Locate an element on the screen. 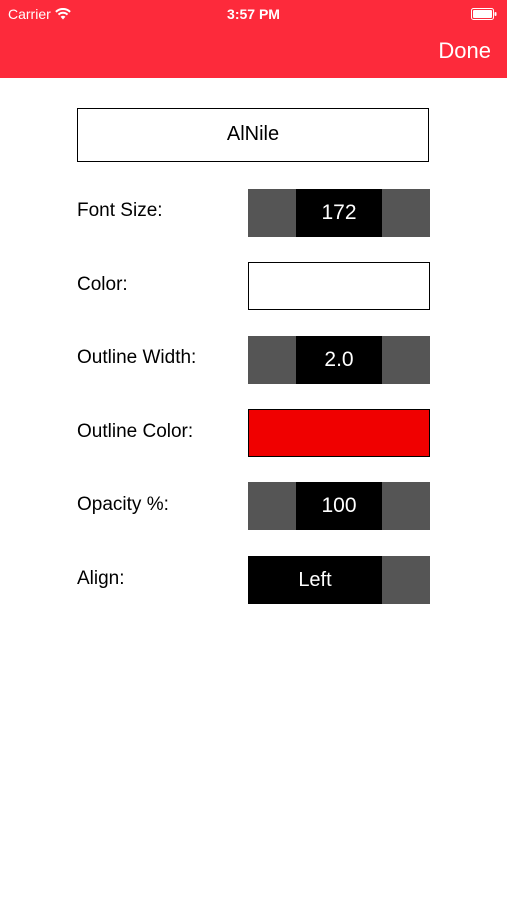 The height and width of the screenshot is (900, 507). font-name-field: AlNile is located at coordinates (253, 135).